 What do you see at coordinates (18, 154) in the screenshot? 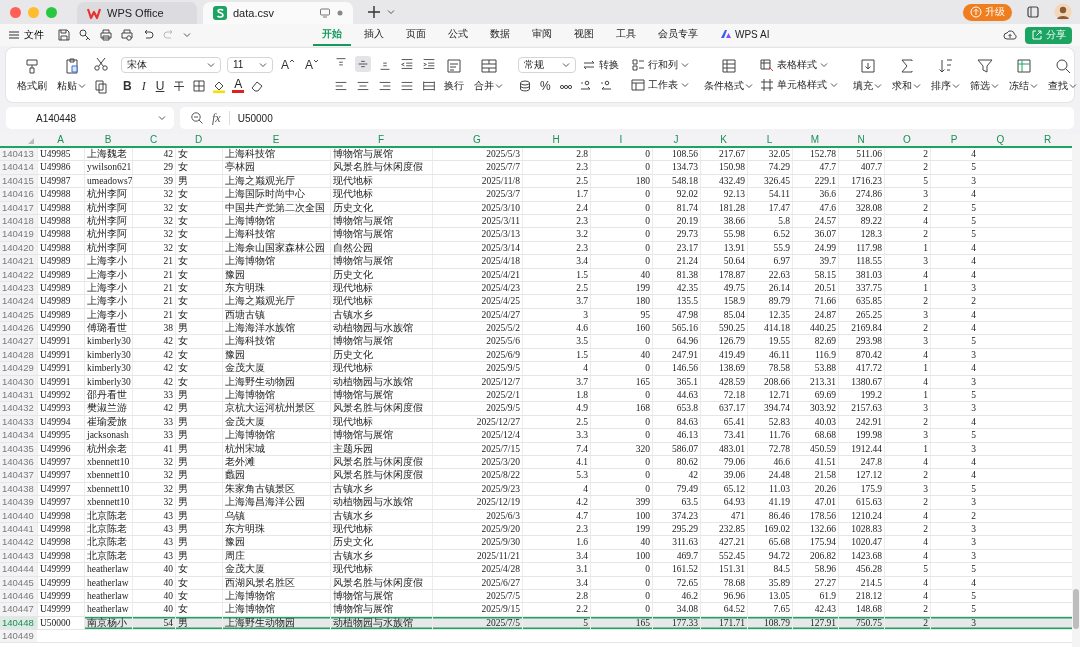
I see `row-header: 140413` at bounding box center [18, 154].